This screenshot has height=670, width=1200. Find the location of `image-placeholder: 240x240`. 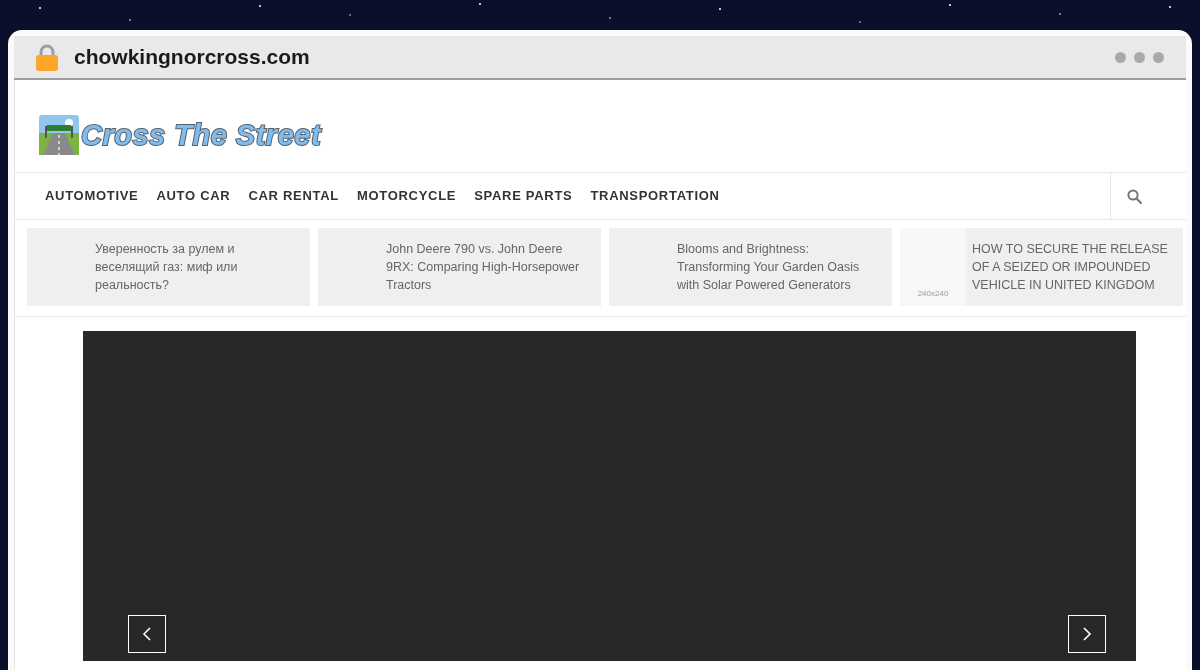

image-placeholder: 240x240 is located at coordinates (933, 267).